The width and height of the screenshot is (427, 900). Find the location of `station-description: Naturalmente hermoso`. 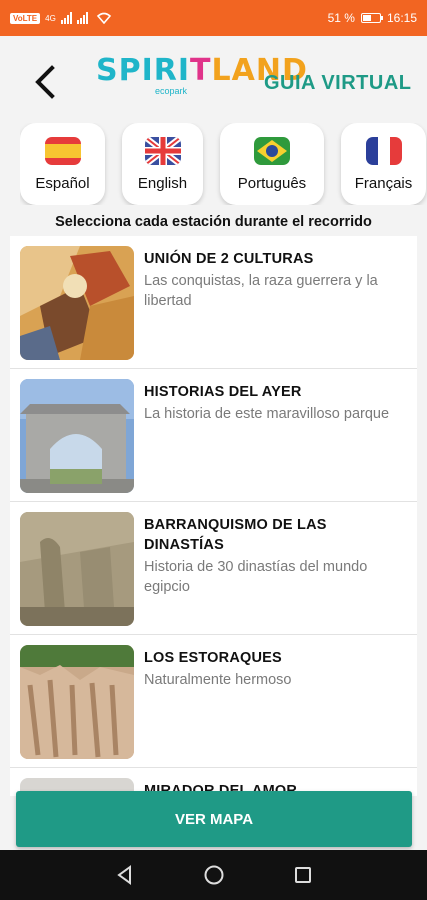

station-description: Naturalmente hermoso is located at coordinates (218, 680).